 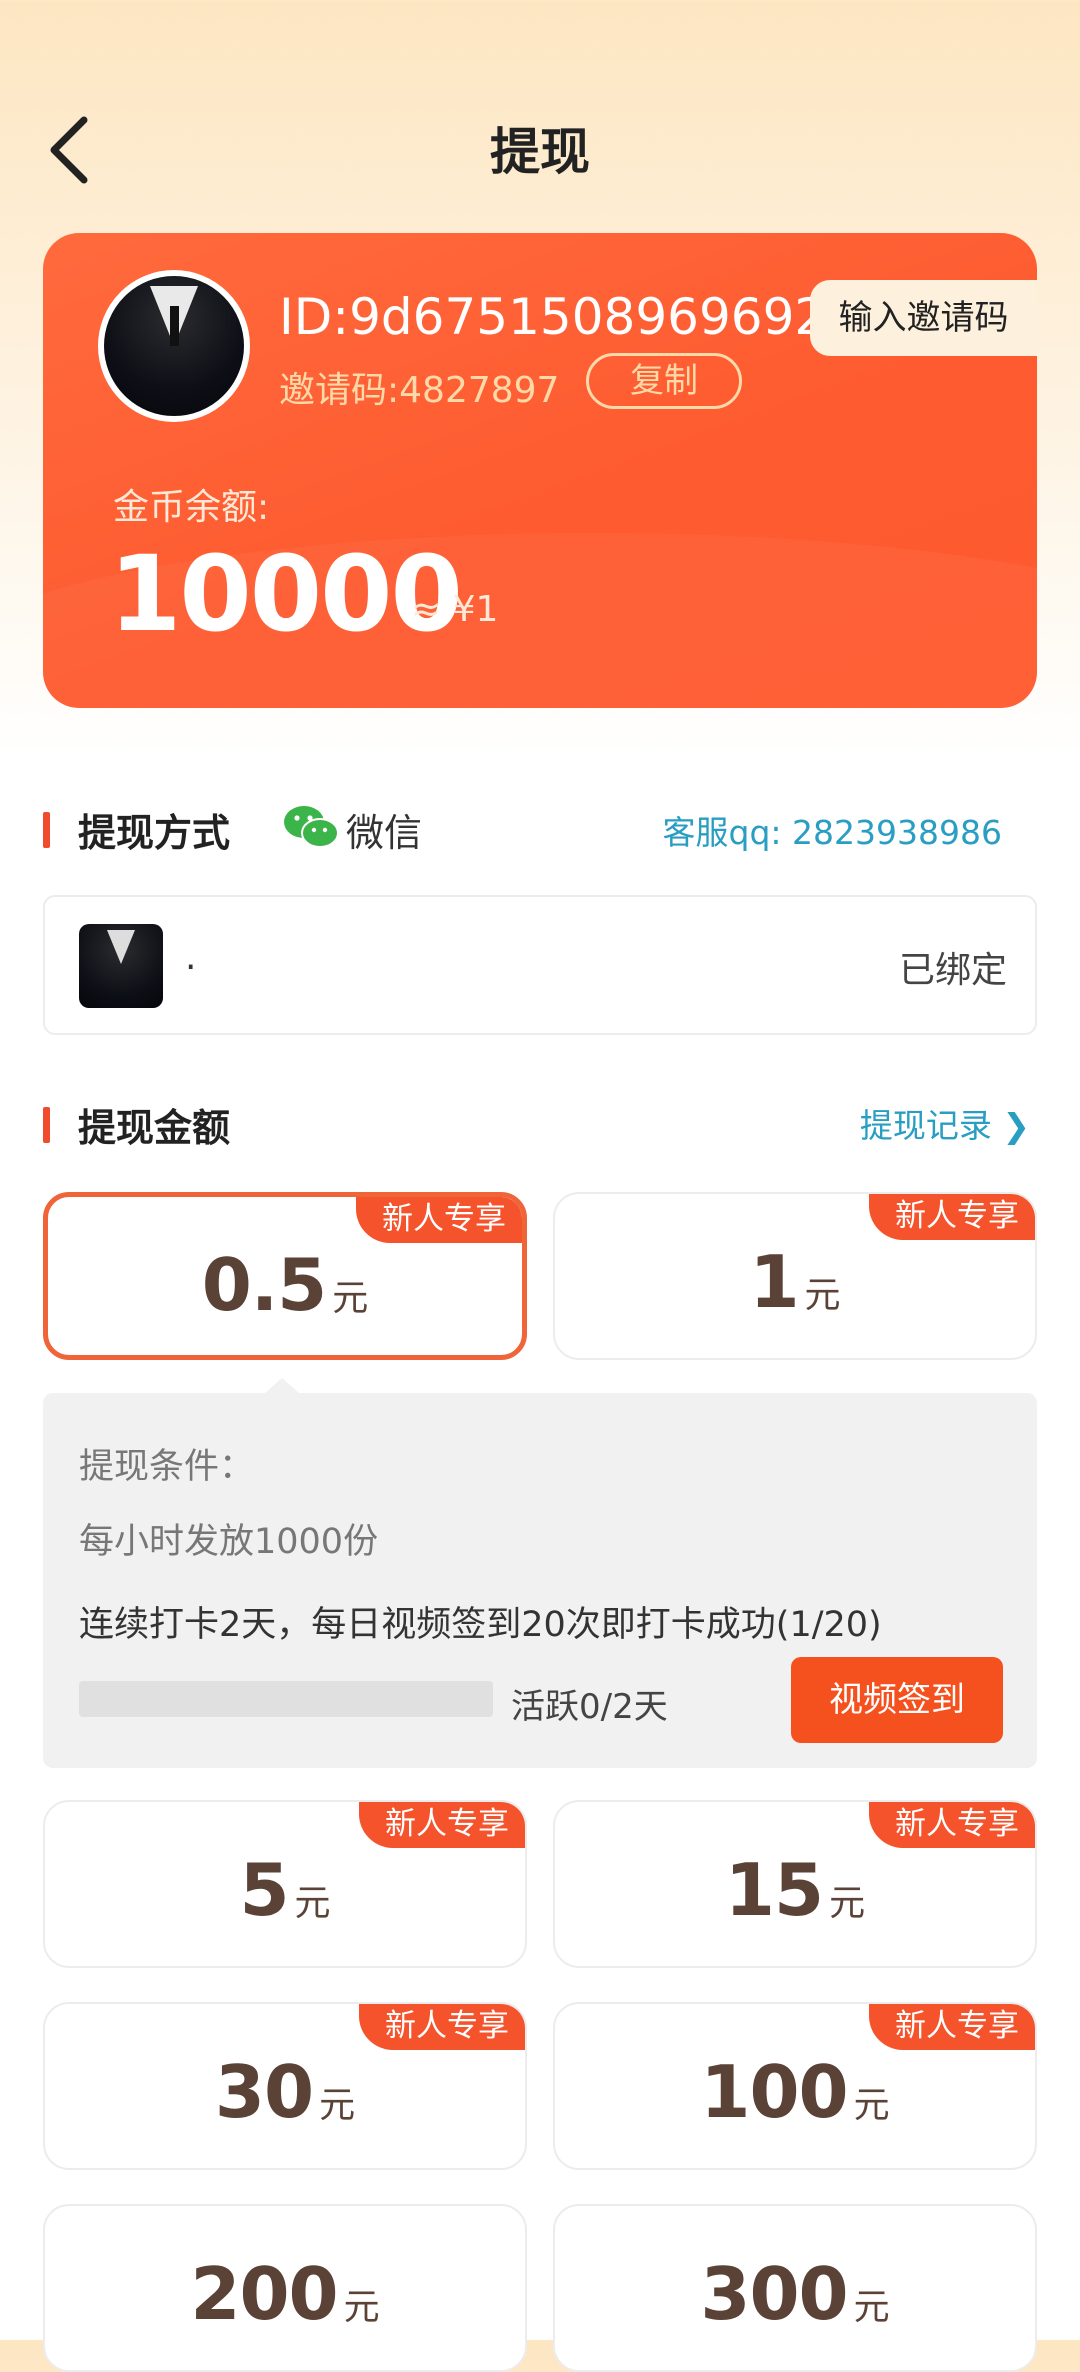 What do you see at coordinates (174, 346) in the screenshot?
I see `avatar` at bounding box center [174, 346].